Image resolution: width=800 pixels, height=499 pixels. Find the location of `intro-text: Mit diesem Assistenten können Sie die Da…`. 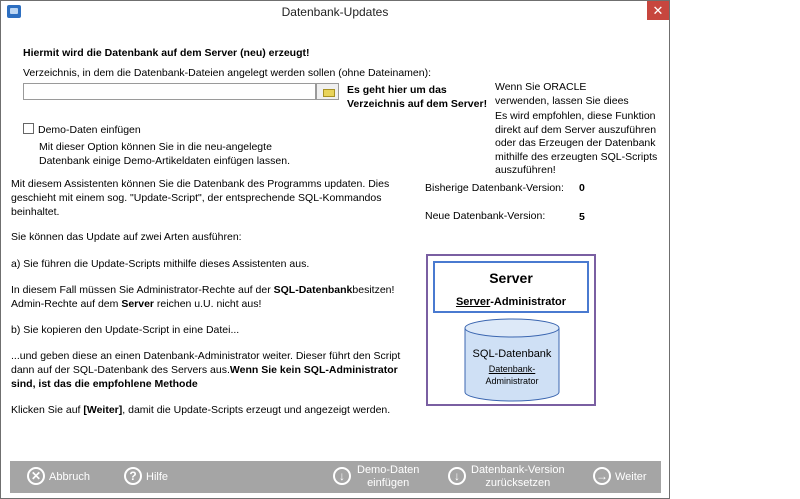

intro-text: Mit diesem Assistenten können Sie die Da… is located at coordinates (200, 198).